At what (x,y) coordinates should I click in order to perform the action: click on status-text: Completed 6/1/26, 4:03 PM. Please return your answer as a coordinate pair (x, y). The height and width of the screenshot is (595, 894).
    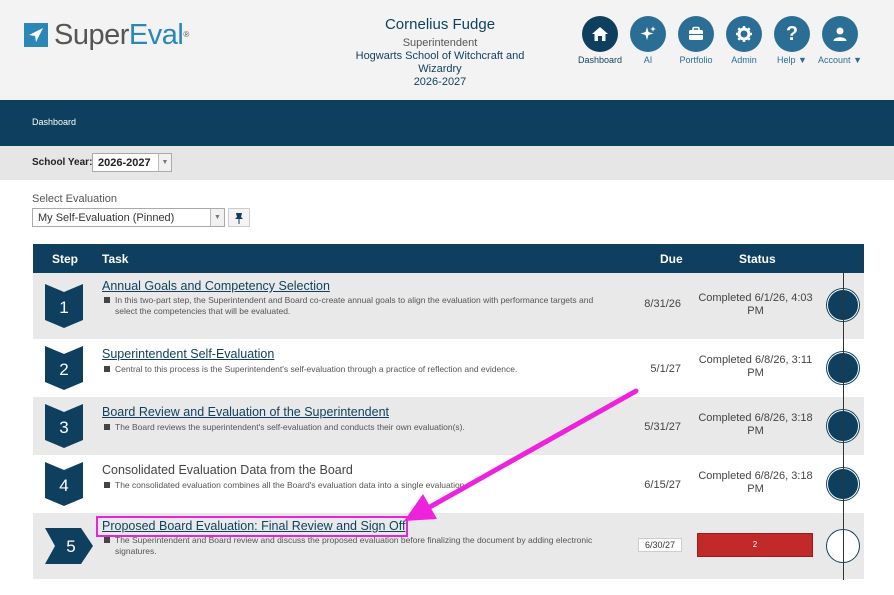
    Looking at the image, I should click on (755, 304).